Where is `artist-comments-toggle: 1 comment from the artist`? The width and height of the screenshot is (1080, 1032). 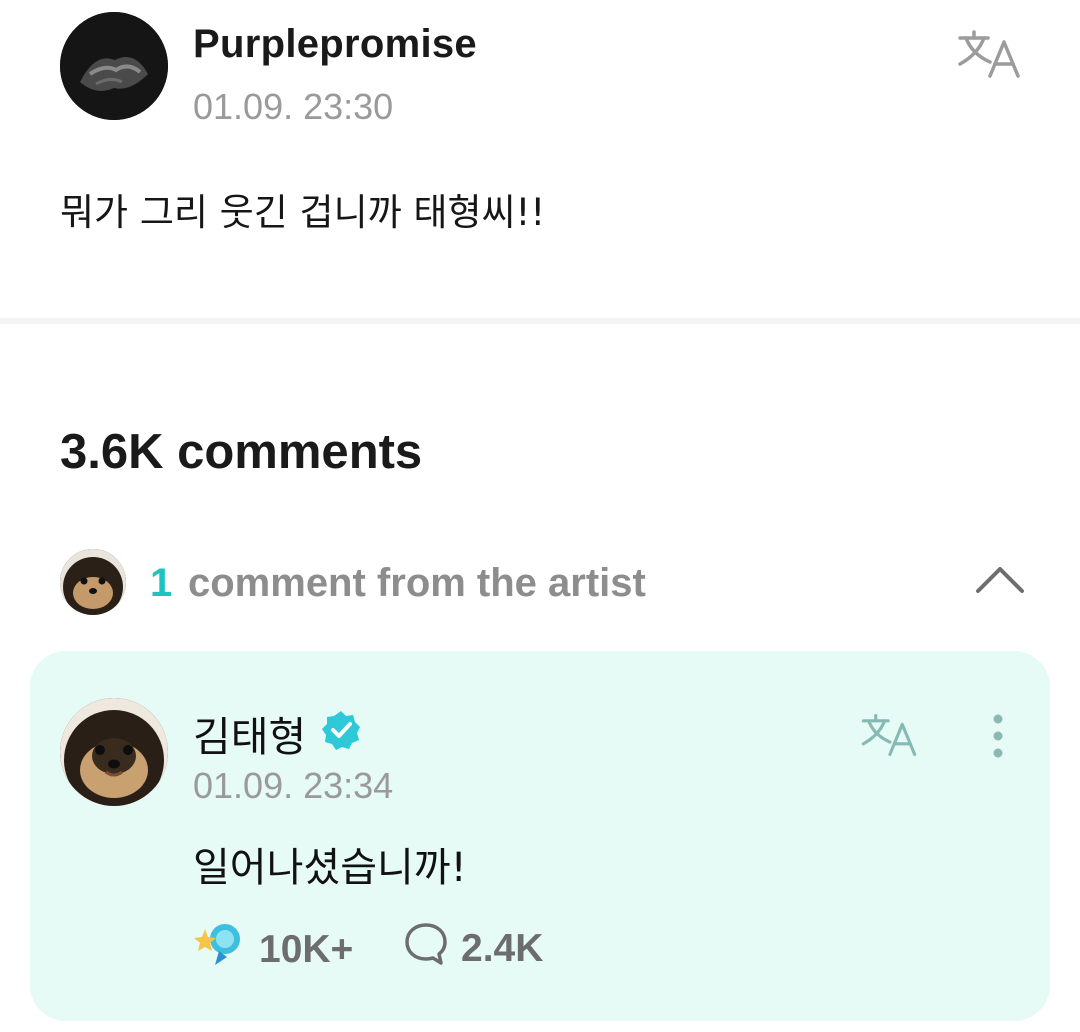 artist-comments-toggle: 1 comment from the artist is located at coordinates (540, 583).